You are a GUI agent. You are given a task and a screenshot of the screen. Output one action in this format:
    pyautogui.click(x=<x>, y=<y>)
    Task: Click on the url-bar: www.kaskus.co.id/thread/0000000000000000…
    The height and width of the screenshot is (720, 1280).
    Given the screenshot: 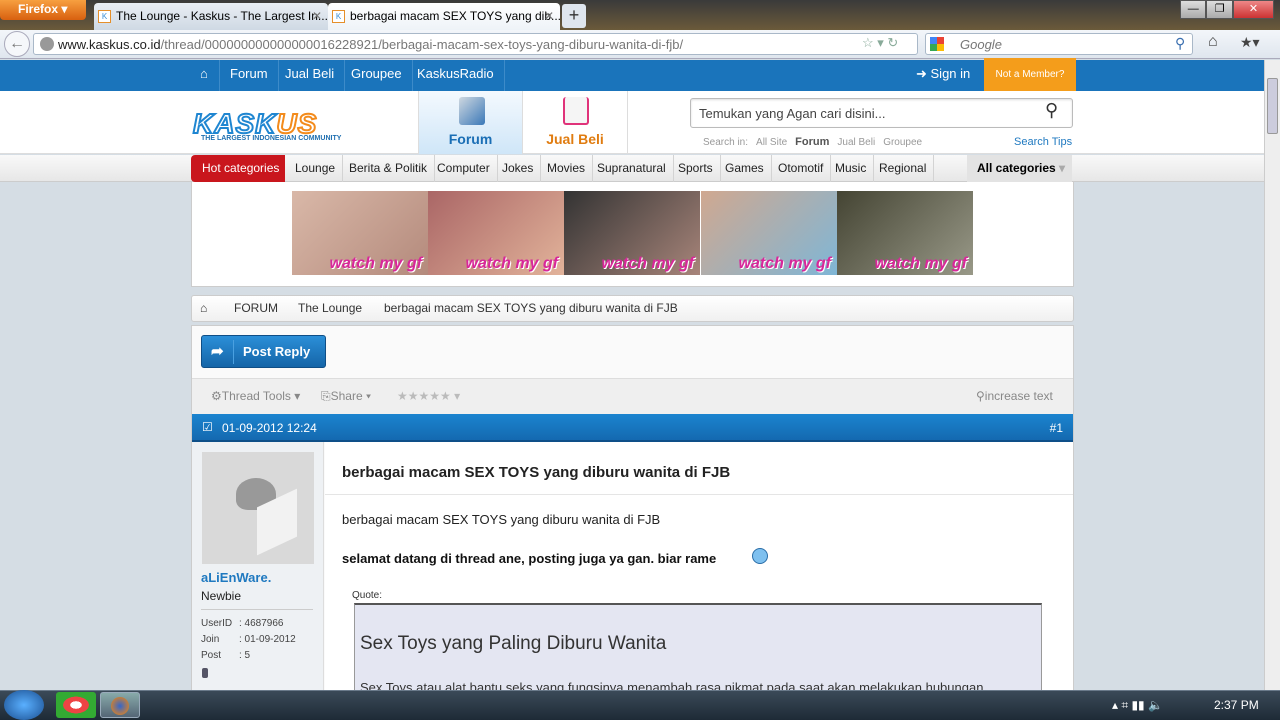 What is the action you would take?
    pyautogui.click(x=475, y=44)
    